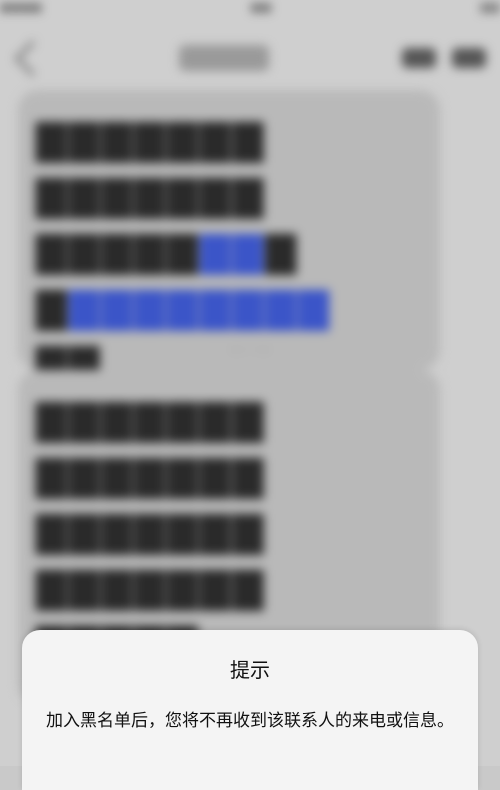 This screenshot has width=500, height=790. What do you see at coordinates (21, 7) in the screenshot?
I see `signal-indicator: ●●●●` at bounding box center [21, 7].